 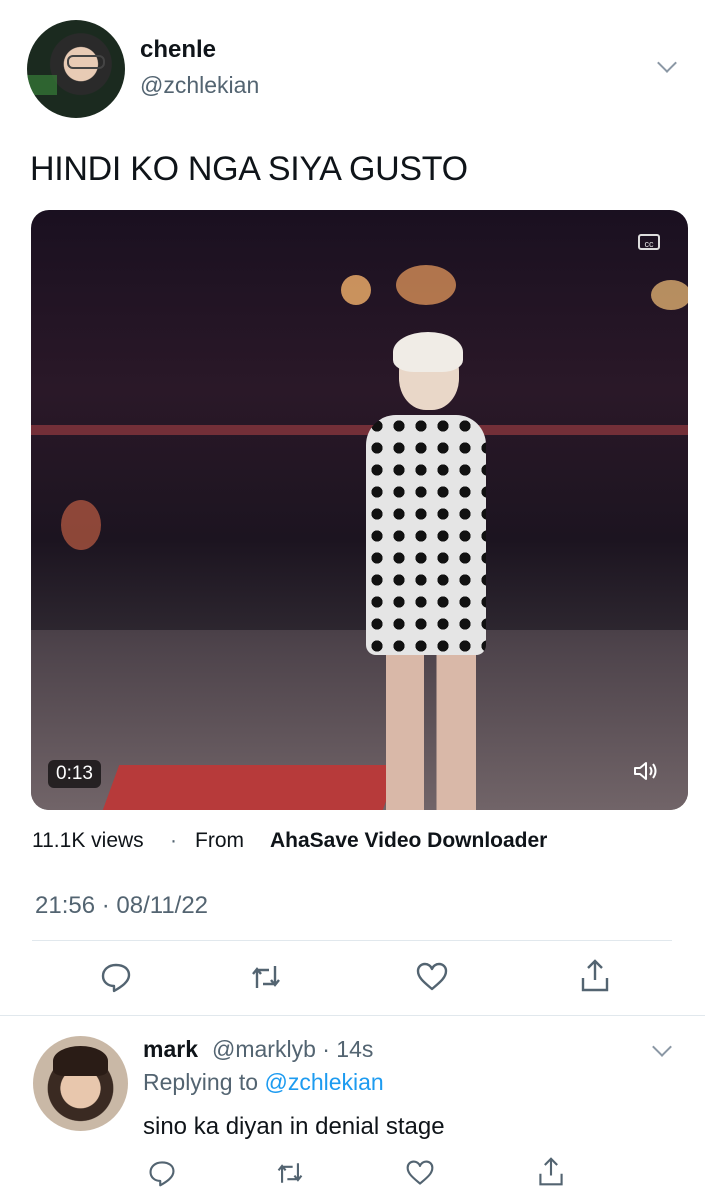 What do you see at coordinates (249, 169) in the screenshot?
I see `tweet-text: HINDI KO NGA SIYA GUSTO` at bounding box center [249, 169].